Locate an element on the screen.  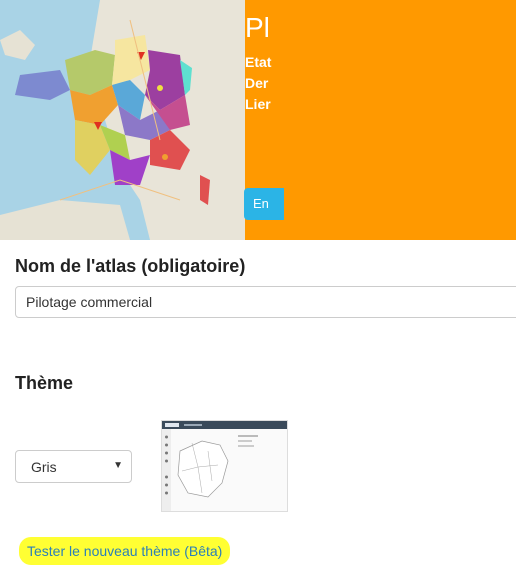
test-new-theme-link: Tester le nouveau thème (Bêta) is located at coordinates (125, 551).